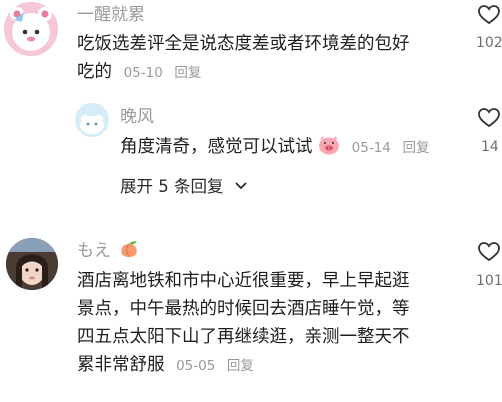  I want to click on like-count: 14, so click(490, 147).